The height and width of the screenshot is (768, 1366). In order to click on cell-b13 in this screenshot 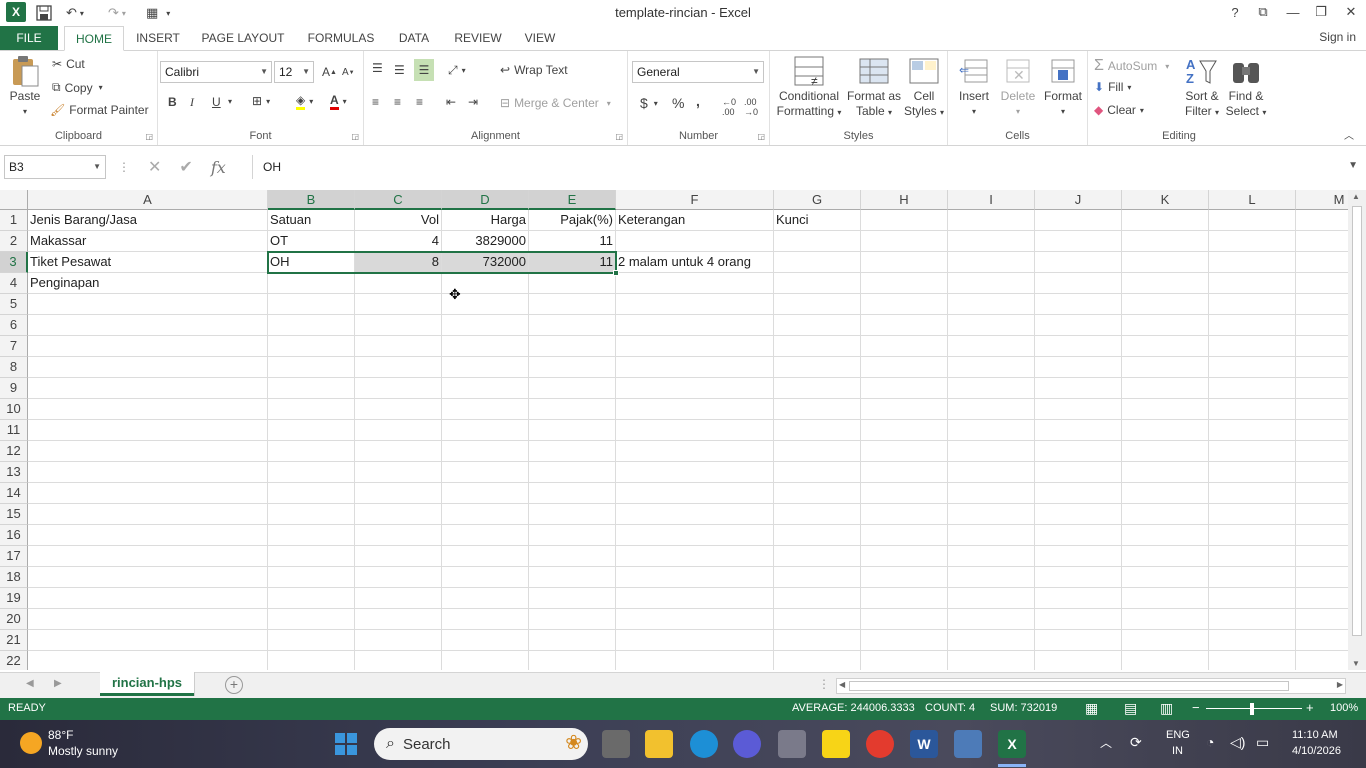, I will do `click(311, 472)`.